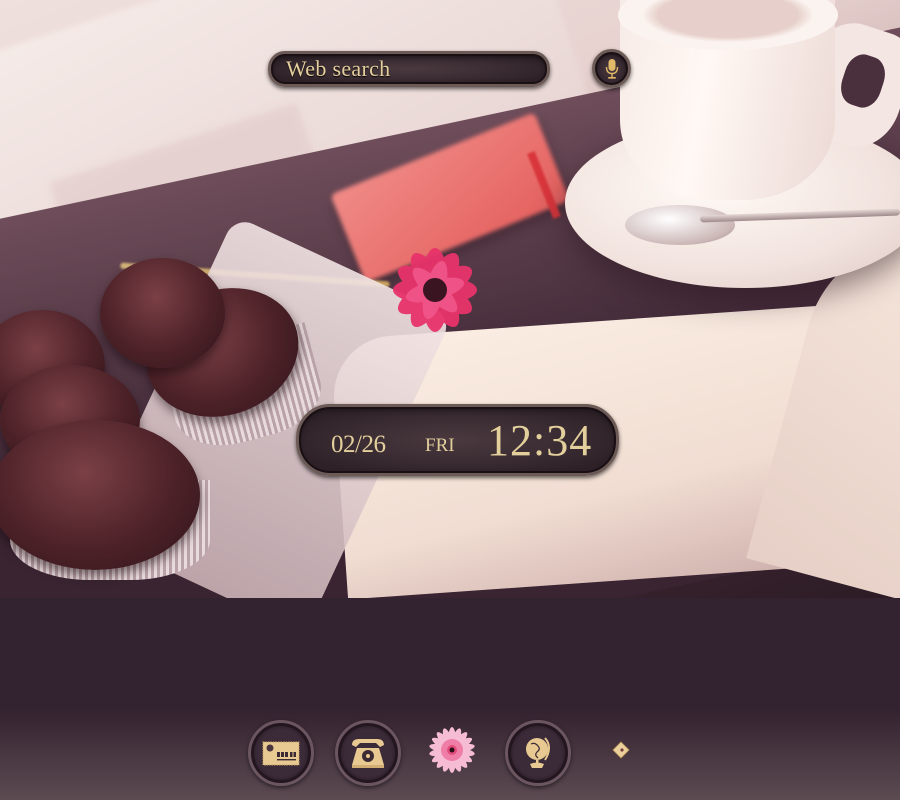 Image resolution: width=900 pixels, height=800 pixels. What do you see at coordinates (680, 225) in the screenshot?
I see `wallpaper-spoon` at bounding box center [680, 225].